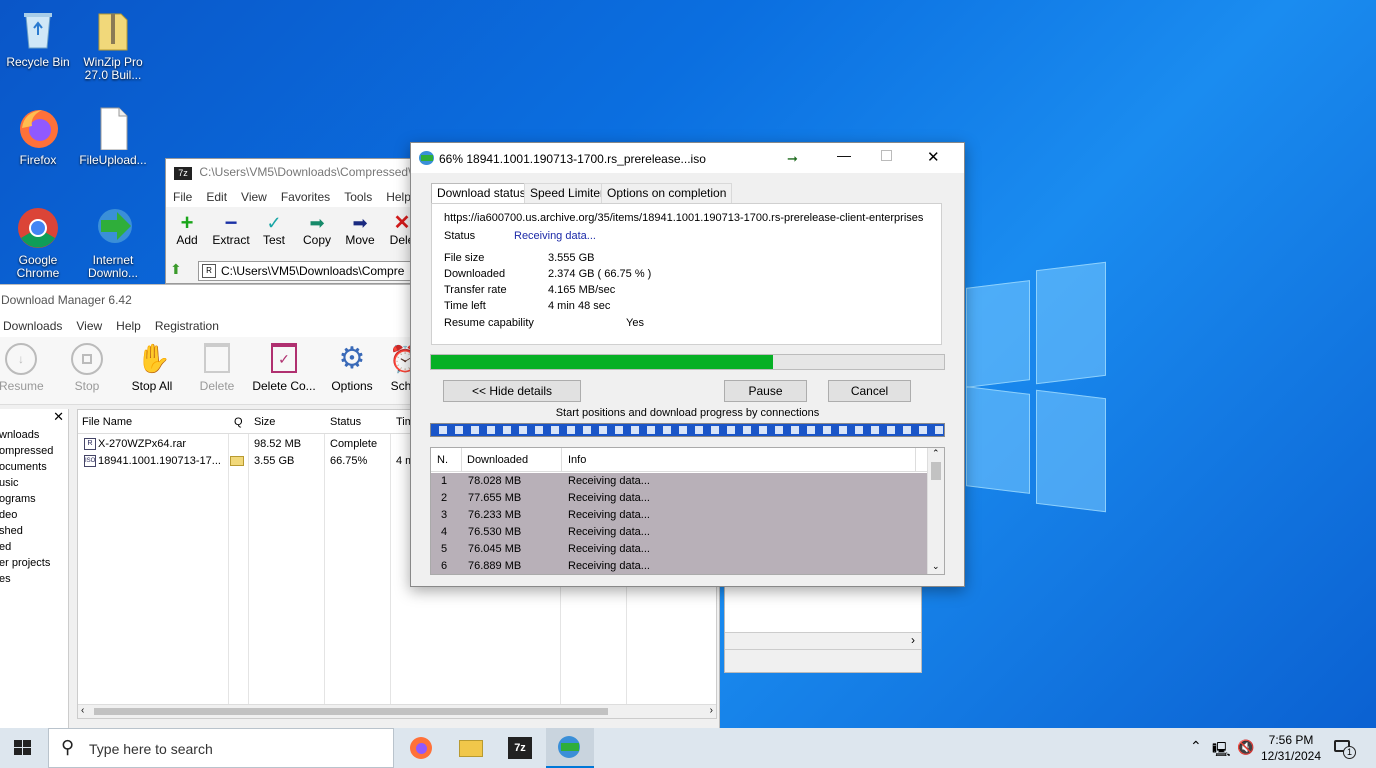  Describe the element at coordinates (26, 579) in the screenshot. I see `category-queues: es` at that location.